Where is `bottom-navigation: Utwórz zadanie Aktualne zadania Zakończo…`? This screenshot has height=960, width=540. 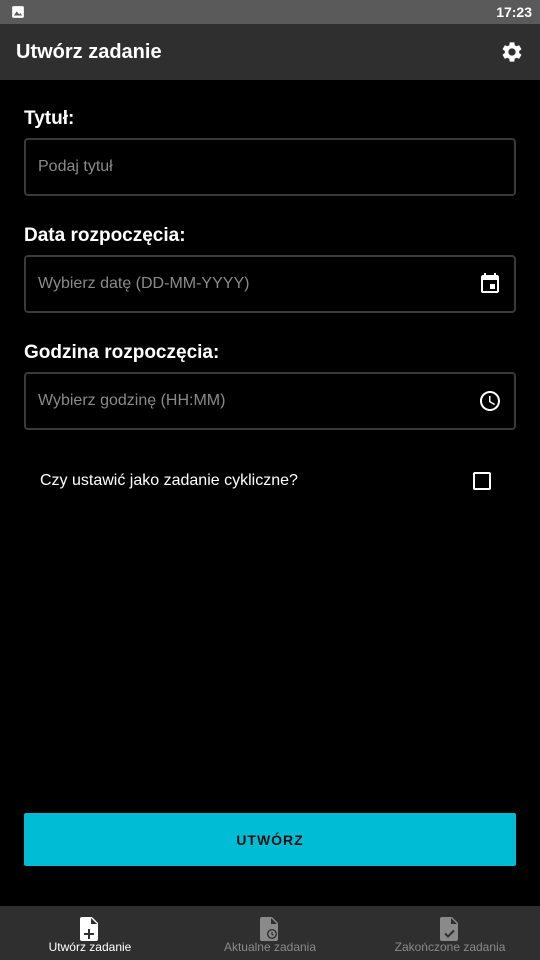
bottom-navigation: Utwórz zadanie Aktualne zadania Zakończo… is located at coordinates (270, 933).